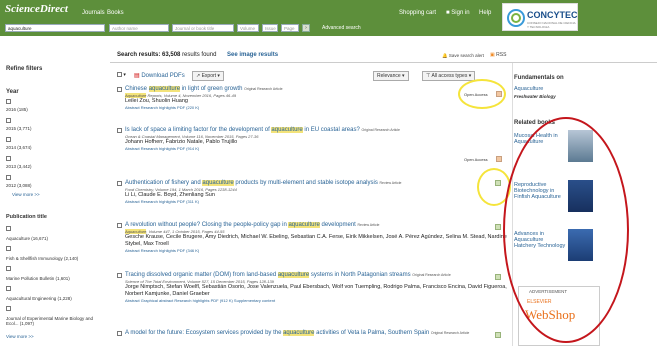 Image resolution: width=657 pixels, height=346 pixels. Describe the element at coordinates (316, 149) in the screenshot. I see `result-links: Abstract Research highlights PDF (914 K)` at that location.